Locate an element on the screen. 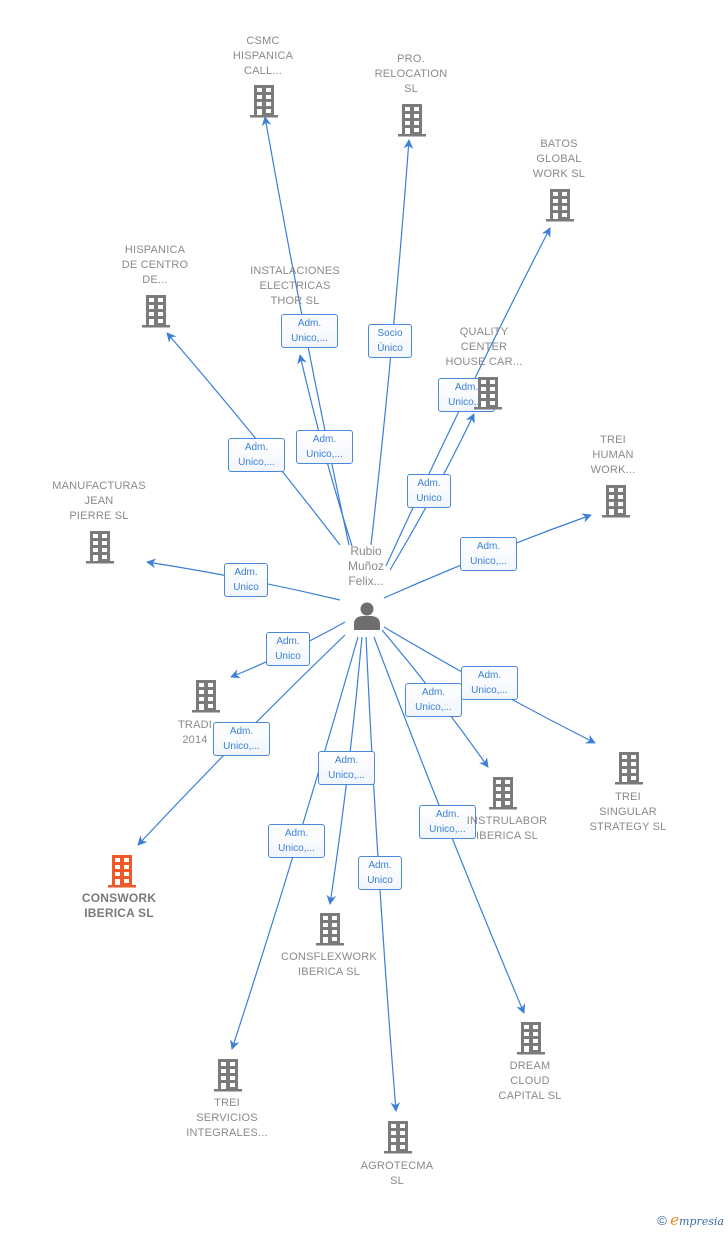  company-icon-instrulabor is located at coordinates (503, 793).